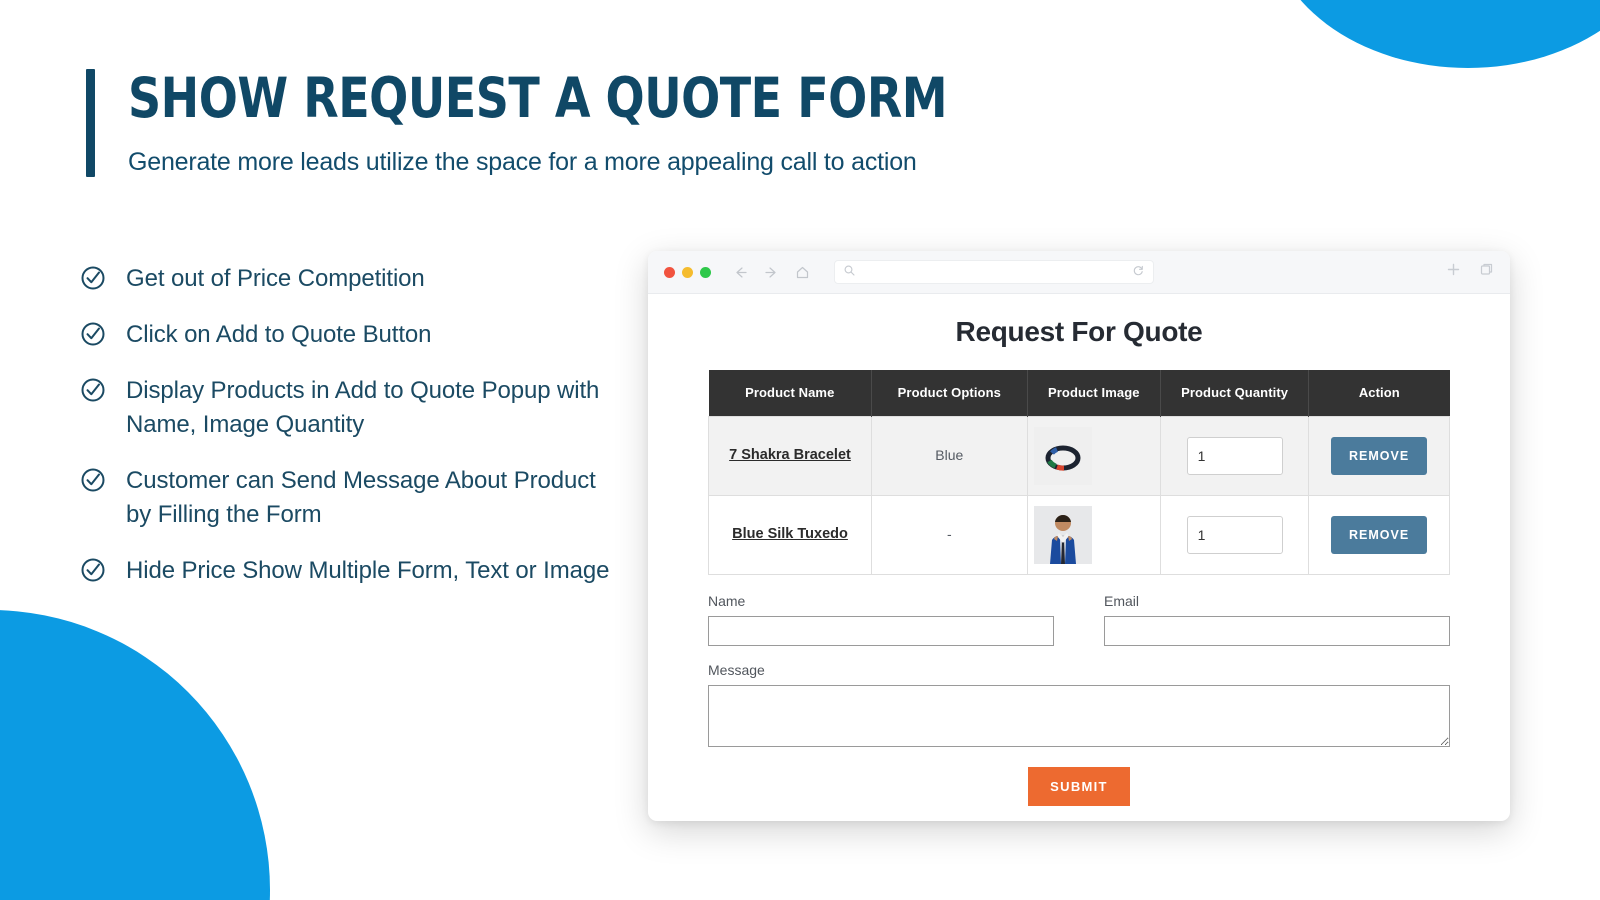 The width and height of the screenshot is (1600, 900). Describe the element at coordinates (881, 630) in the screenshot. I see `name-input` at that location.